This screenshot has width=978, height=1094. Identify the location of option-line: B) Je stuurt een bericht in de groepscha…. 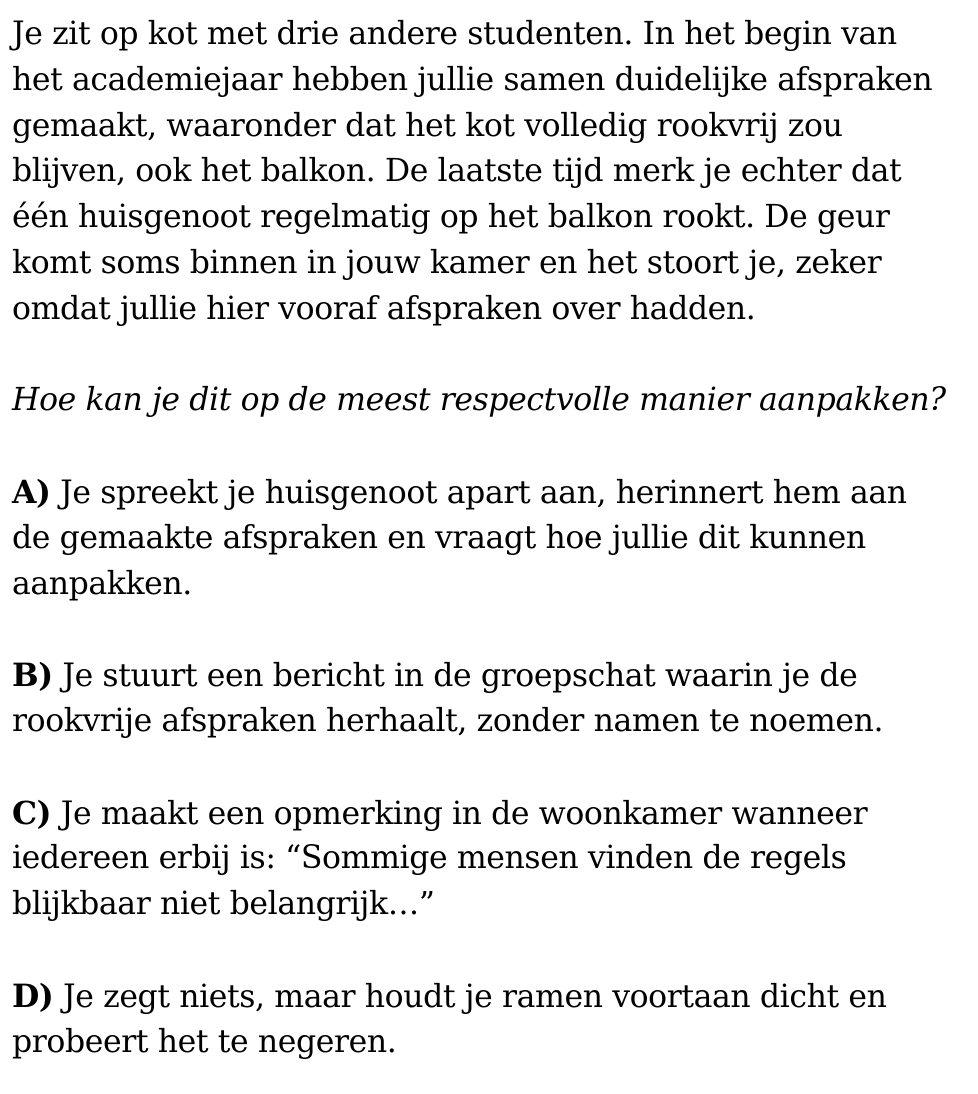
(490, 676).